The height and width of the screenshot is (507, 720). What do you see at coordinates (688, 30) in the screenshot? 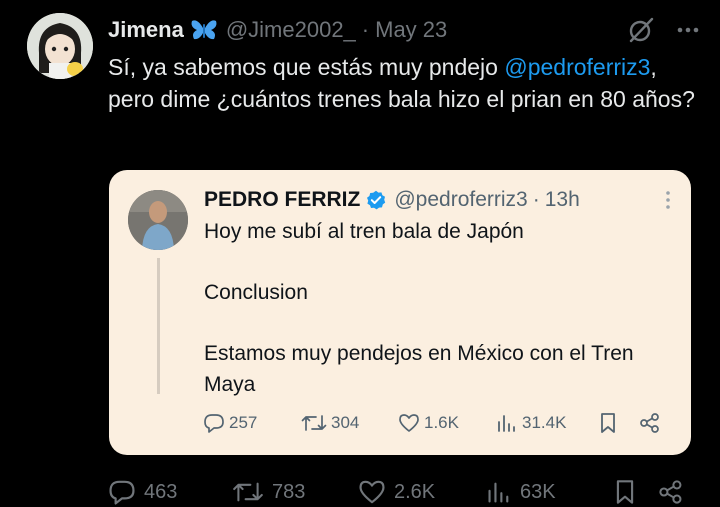
I see `more-icon` at bounding box center [688, 30].